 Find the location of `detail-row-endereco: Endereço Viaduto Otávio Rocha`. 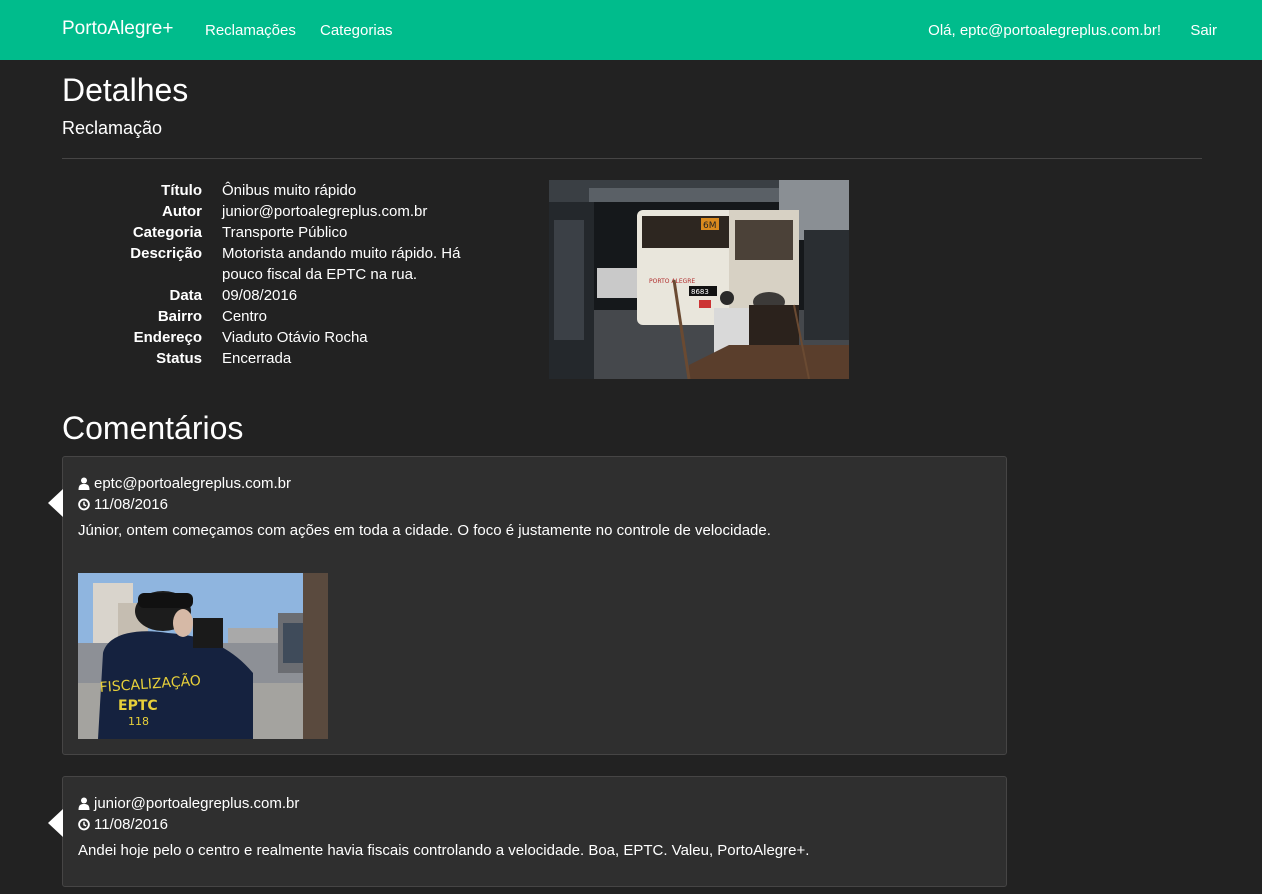

detail-row-endereco: Endereço Viaduto Otávio Rocha is located at coordinates (282, 337).